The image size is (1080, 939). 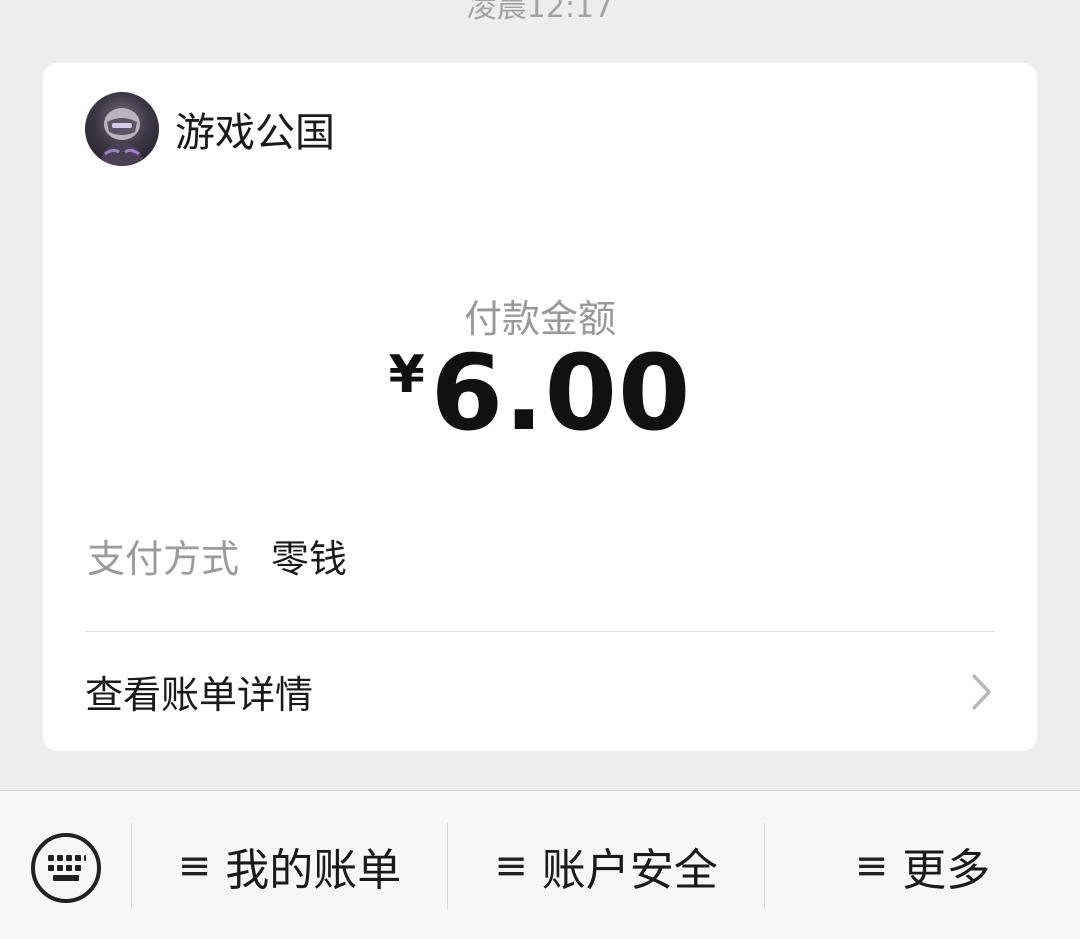 I want to click on payment-method-row: 支付方式 零钱, so click(x=217, y=555).